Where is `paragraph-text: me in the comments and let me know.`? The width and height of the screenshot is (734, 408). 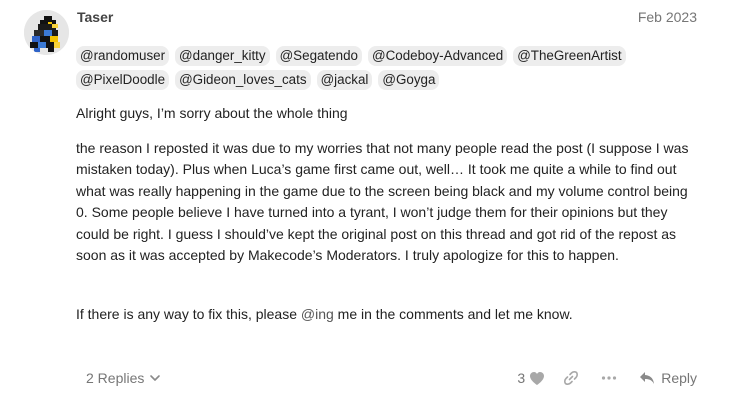 paragraph-text: me in the comments and let me know. is located at coordinates (453, 314).